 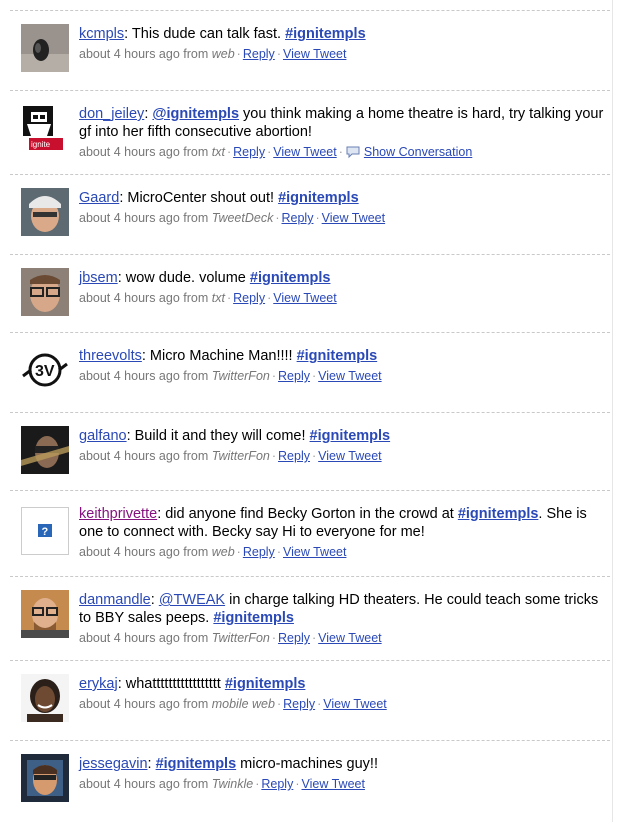 What do you see at coordinates (45, 370) in the screenshot?
I see `avatar: 3V` at bounding box center [45, 370].